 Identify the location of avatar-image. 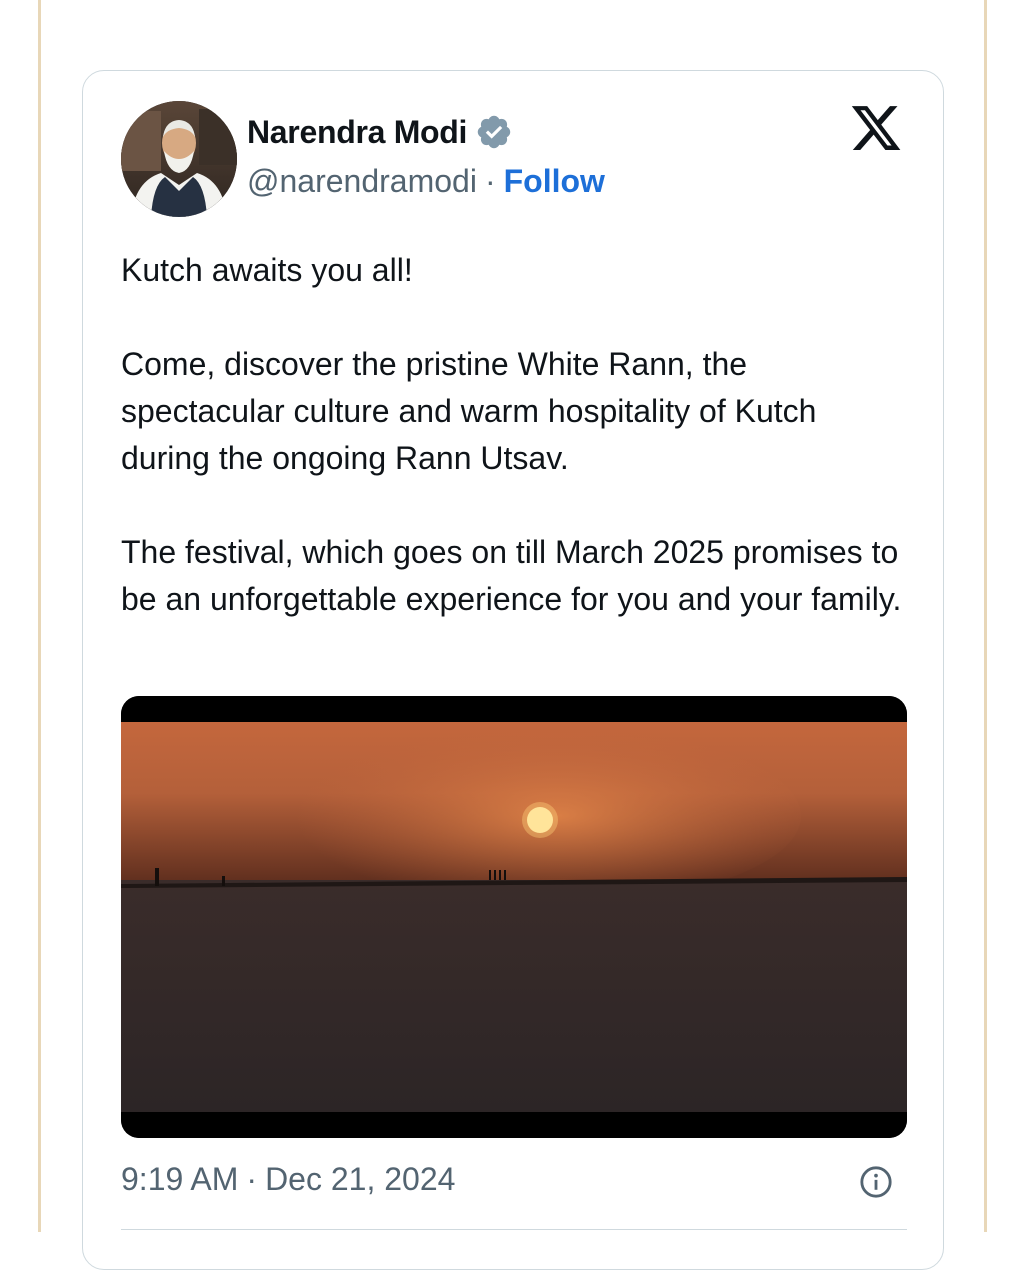
(179, 159).